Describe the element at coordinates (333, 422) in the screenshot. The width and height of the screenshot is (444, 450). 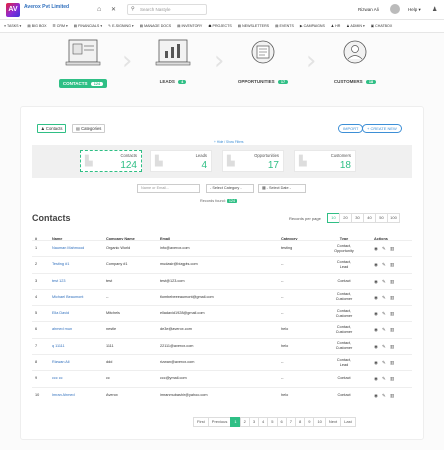
I see `page-link: Next` at that location.